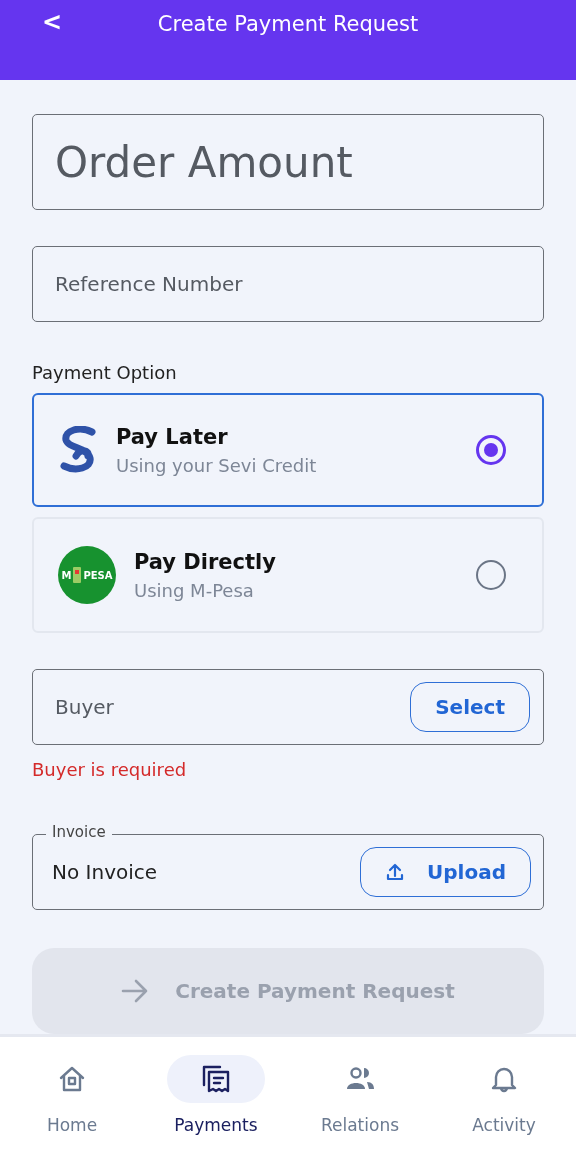 This screenshot has height=1150, width=576. Describe the element at coordinates (84, 707) in the screenshot. I see `buyer-placeholder: Buyer` at that location.